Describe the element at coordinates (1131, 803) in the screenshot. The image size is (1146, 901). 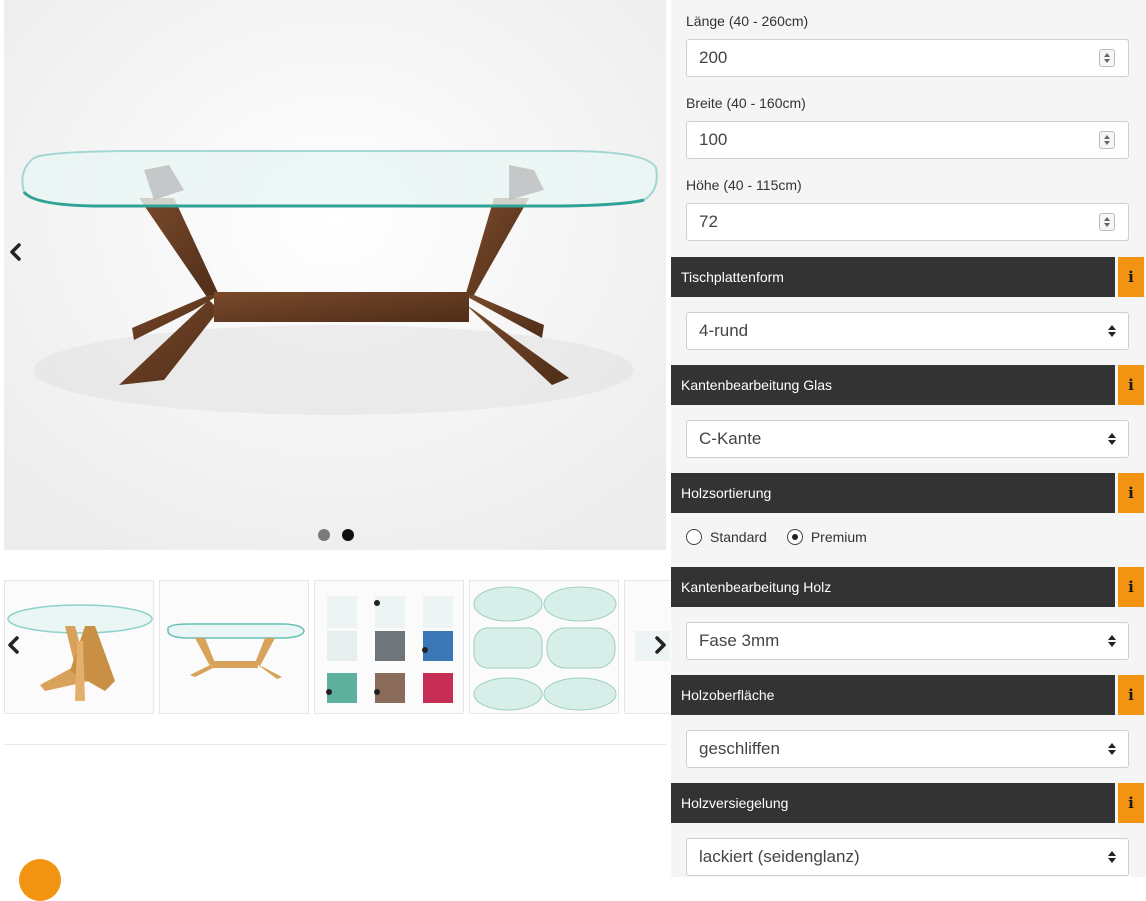
I see `info-button-holzversiegelung: i` at that location.